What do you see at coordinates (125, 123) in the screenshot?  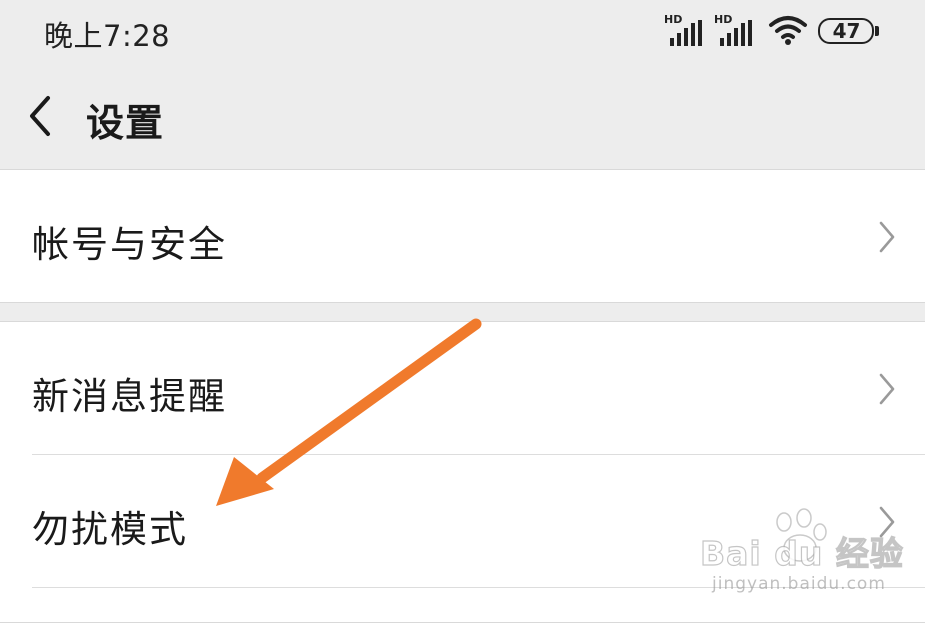 I see `page-title: 设置` at bounding box center [125, 123].